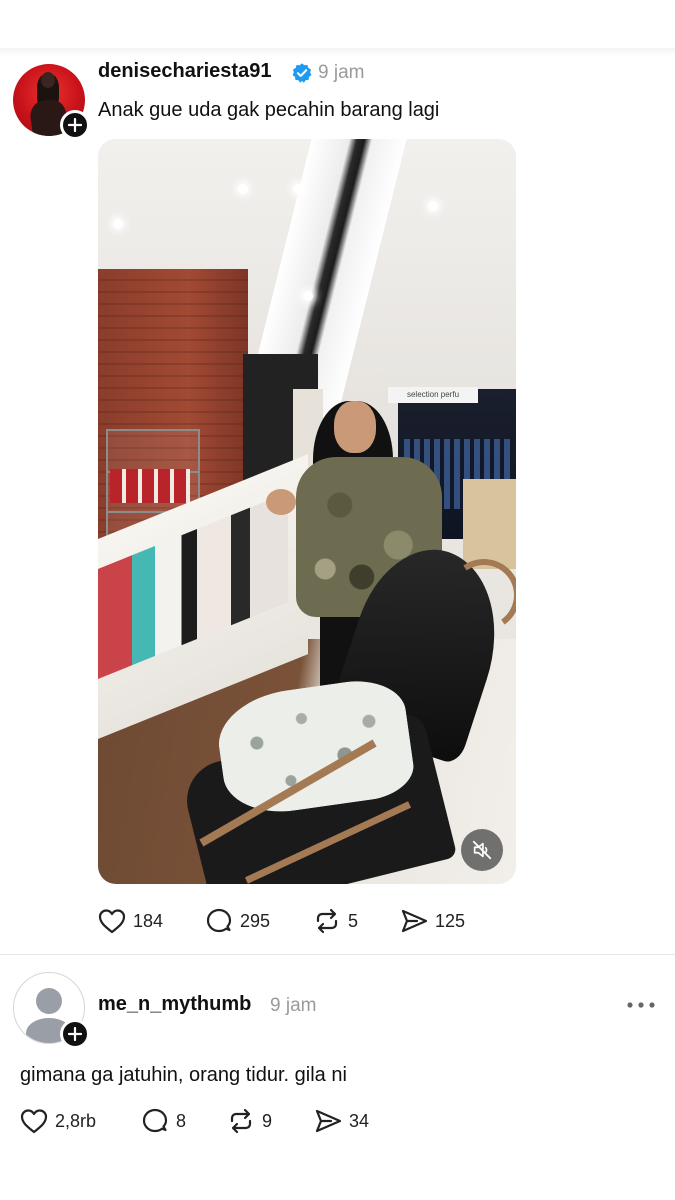  I want to click on post-repost-count: 5, so click(353, 920).